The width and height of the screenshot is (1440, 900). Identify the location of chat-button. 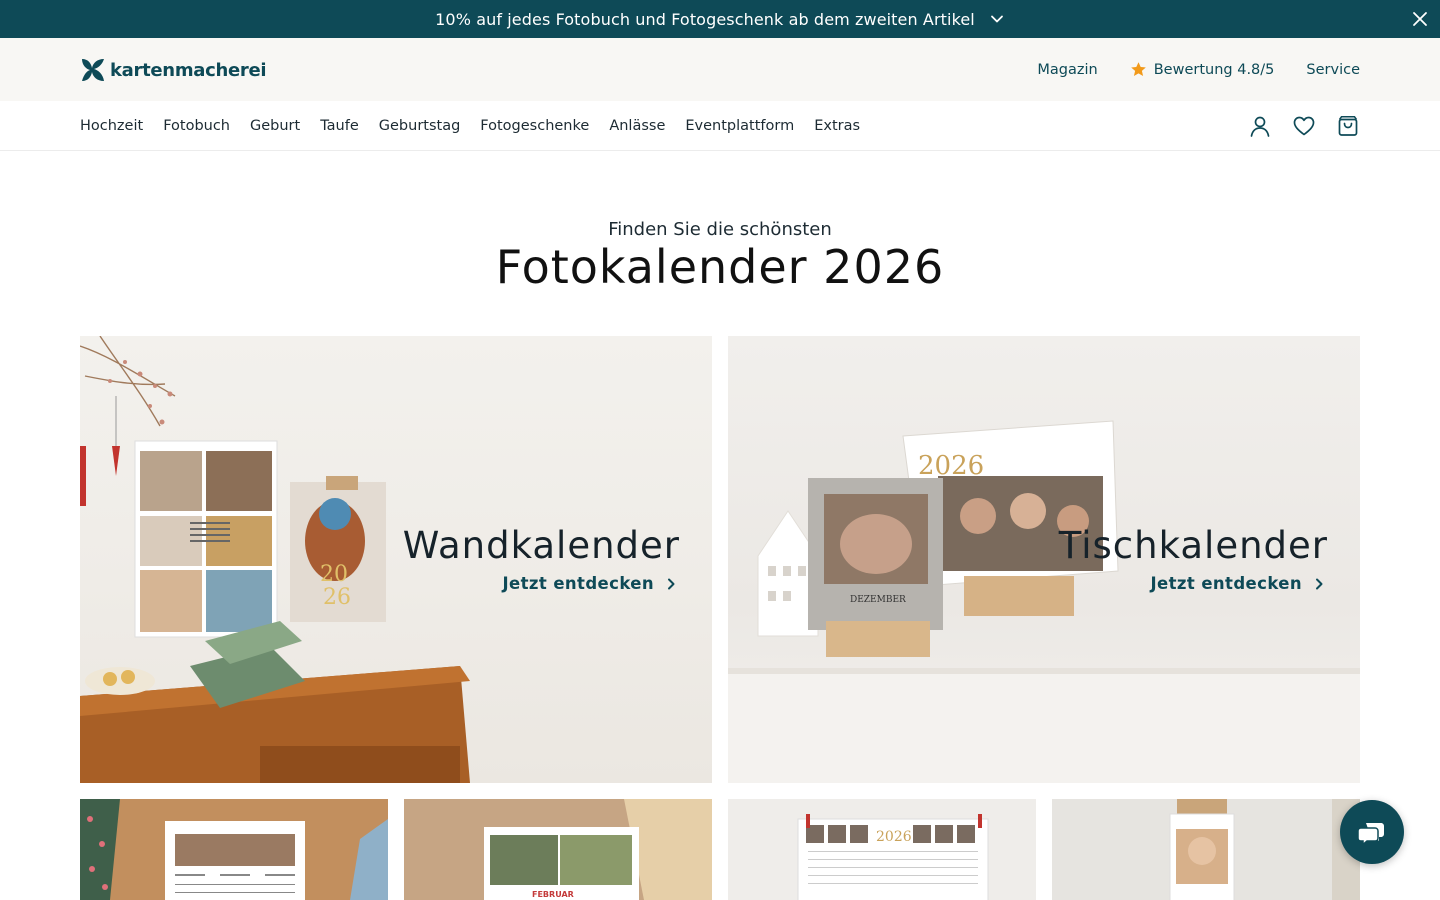
(1372, 832).